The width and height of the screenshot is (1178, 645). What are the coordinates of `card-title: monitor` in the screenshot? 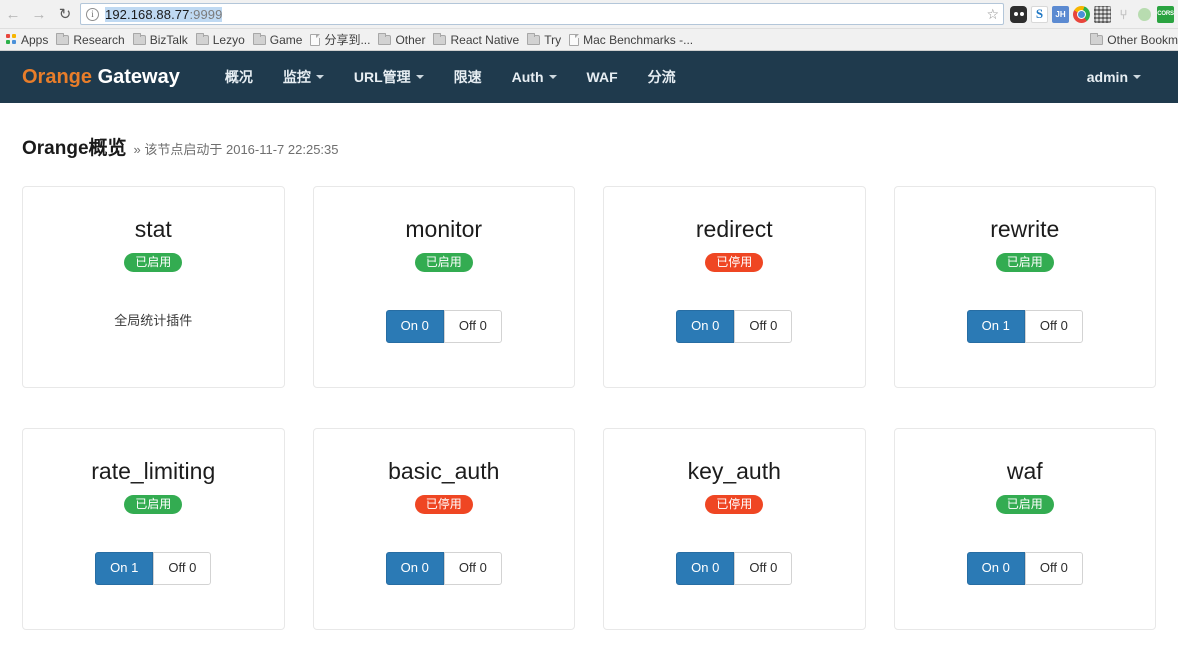 It's located at (444, 229).